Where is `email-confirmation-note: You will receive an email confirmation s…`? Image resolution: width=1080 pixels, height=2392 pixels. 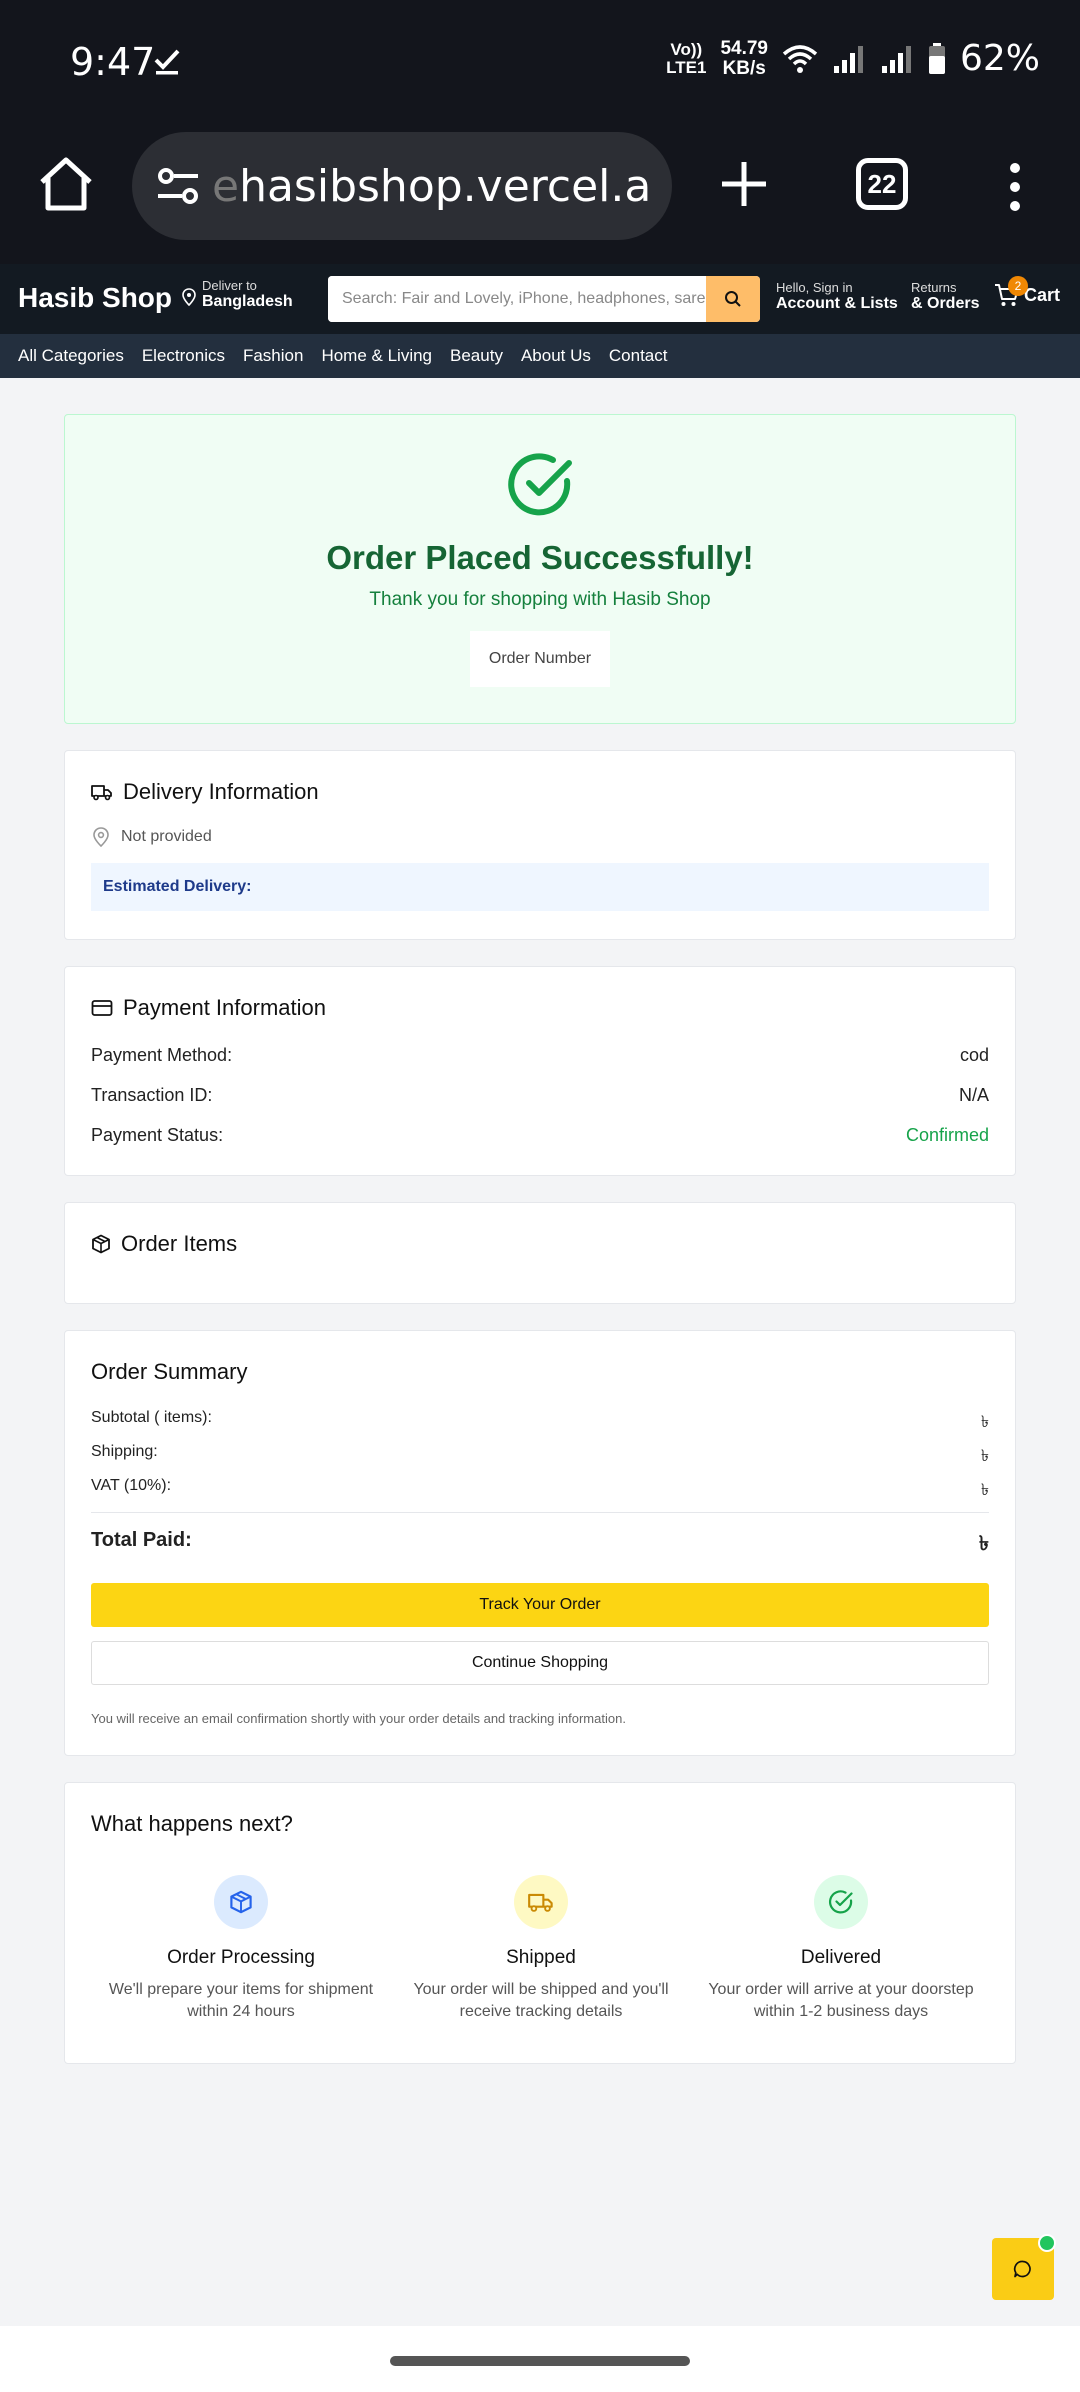 email-confirmation-note: You will receive an email confirmation s… is located at coordinates (358, 1718).